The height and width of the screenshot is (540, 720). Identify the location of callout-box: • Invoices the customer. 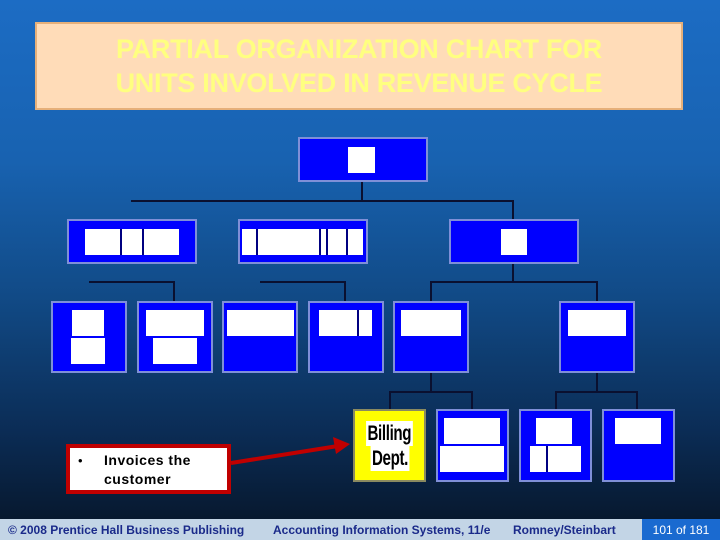
(148, 469).